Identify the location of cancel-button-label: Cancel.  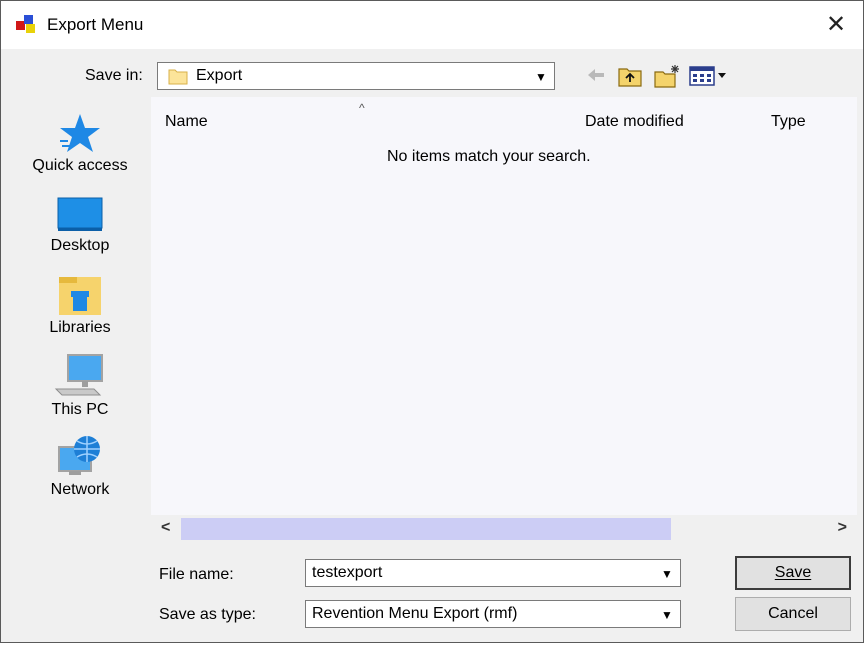
(793, 613).